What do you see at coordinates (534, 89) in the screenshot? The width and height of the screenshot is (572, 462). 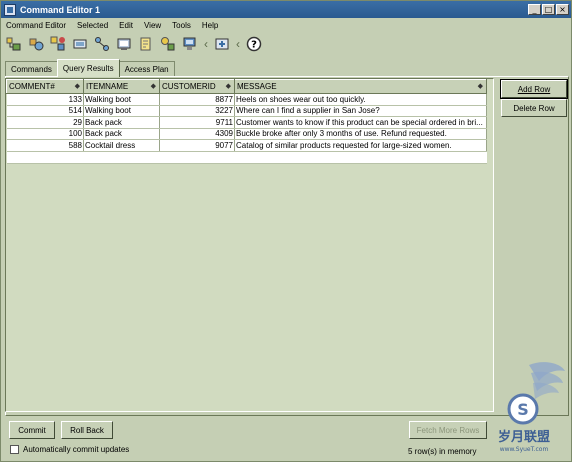 I see `add-row-button: Add Row` at bounding box center [534, 89].